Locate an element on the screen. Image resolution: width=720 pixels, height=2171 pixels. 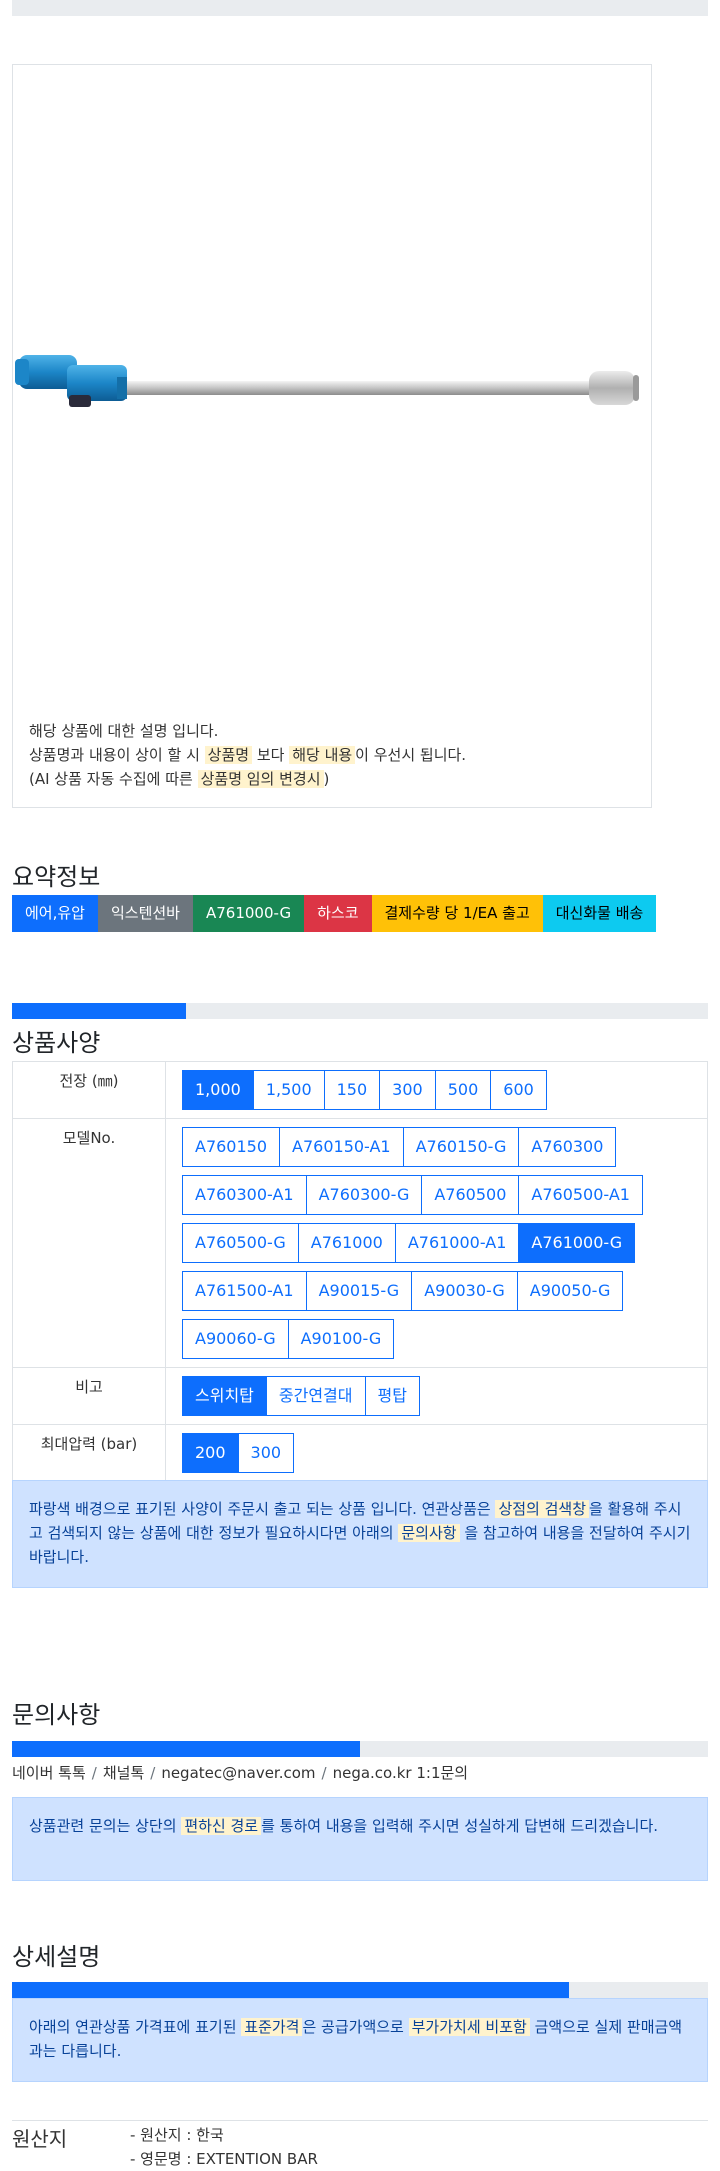
option-group: 200 300 is located at coordinates (439, 1453).